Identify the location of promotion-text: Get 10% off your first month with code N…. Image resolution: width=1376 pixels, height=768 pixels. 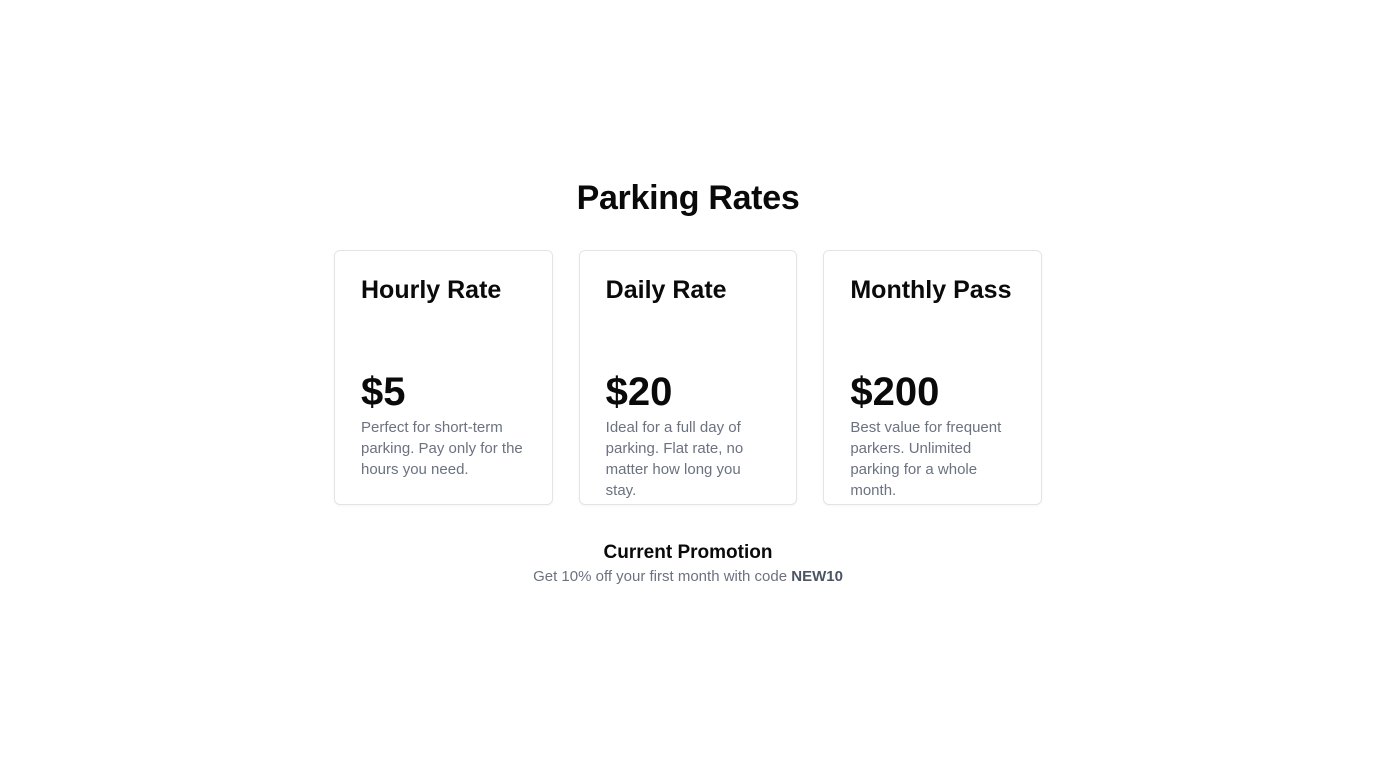
(688, 577).